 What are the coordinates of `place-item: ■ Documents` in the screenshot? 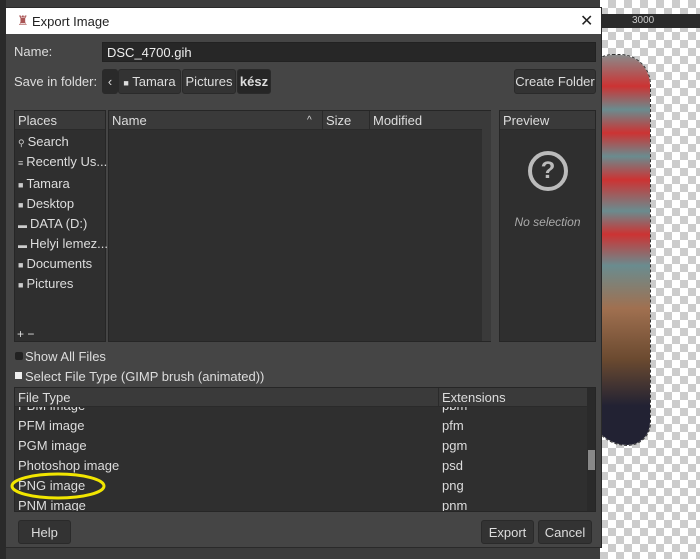 It's located at (55, 264).